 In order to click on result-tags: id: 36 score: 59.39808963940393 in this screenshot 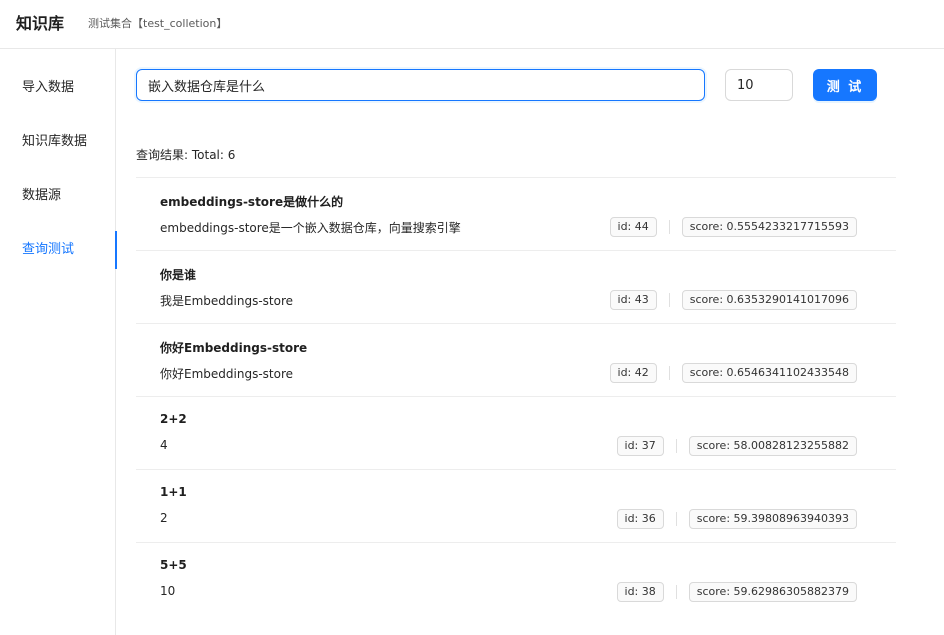, I will do `click(736, 519)`.